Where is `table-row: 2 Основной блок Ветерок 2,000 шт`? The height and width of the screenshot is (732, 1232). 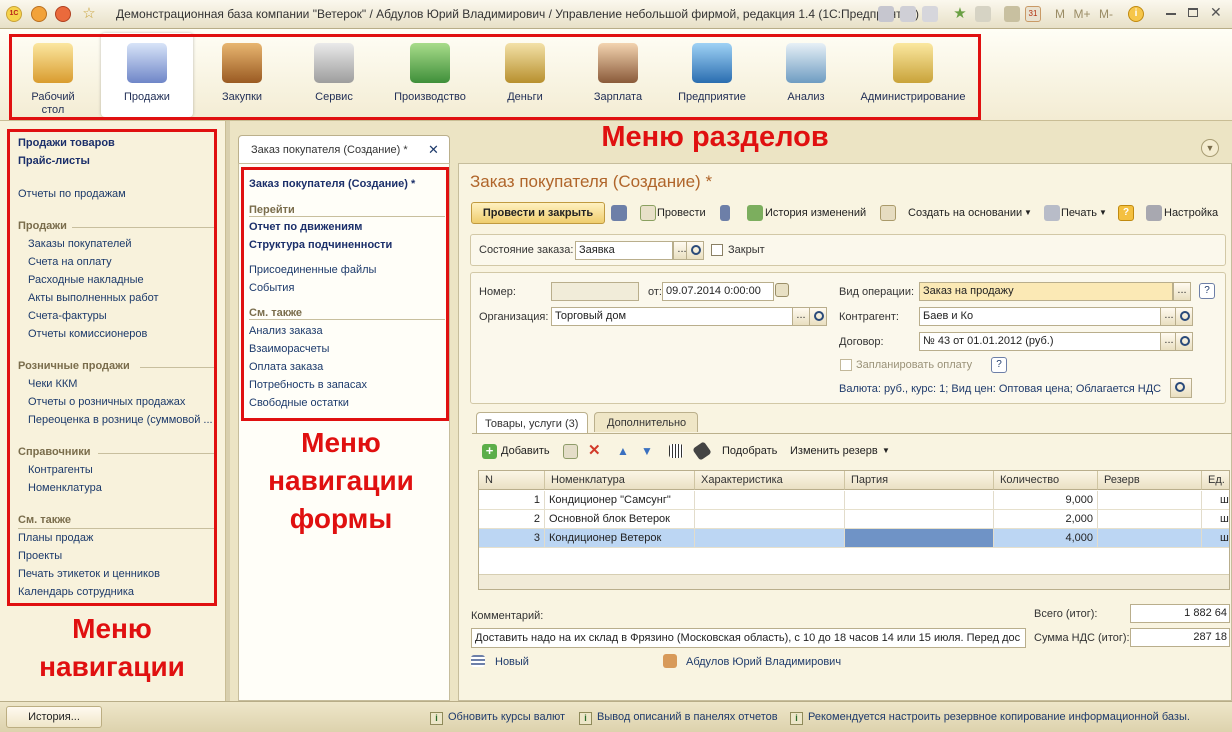
table-row: 2 Основной блок Ветерок 2,000 шт is located at coordinates (854, 519).